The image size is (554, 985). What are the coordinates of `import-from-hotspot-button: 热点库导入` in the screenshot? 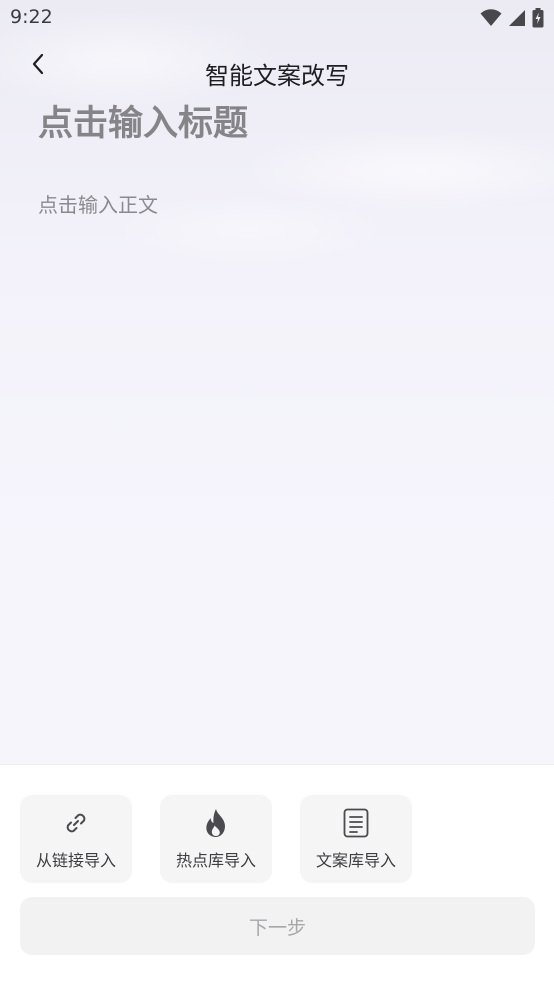 It's located at (216, 839).